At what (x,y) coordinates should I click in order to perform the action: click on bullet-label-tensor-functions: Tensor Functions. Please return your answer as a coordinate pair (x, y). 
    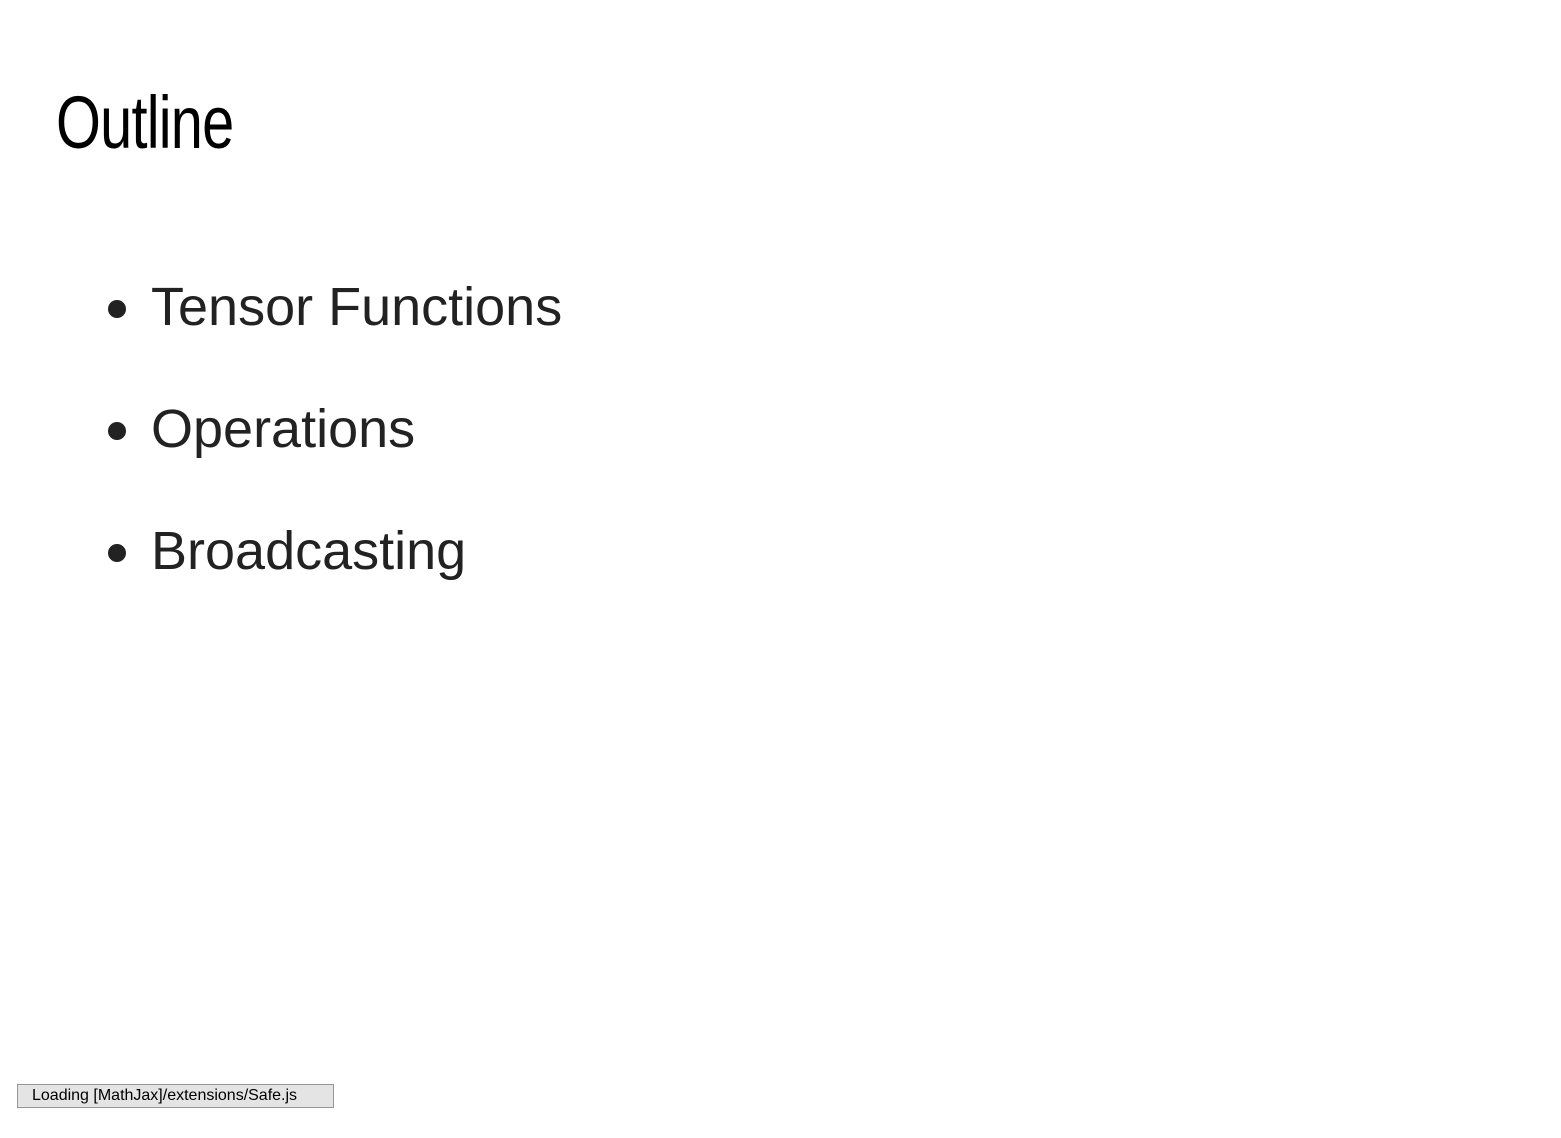
    Looking at the image, I should click on (357, 307).